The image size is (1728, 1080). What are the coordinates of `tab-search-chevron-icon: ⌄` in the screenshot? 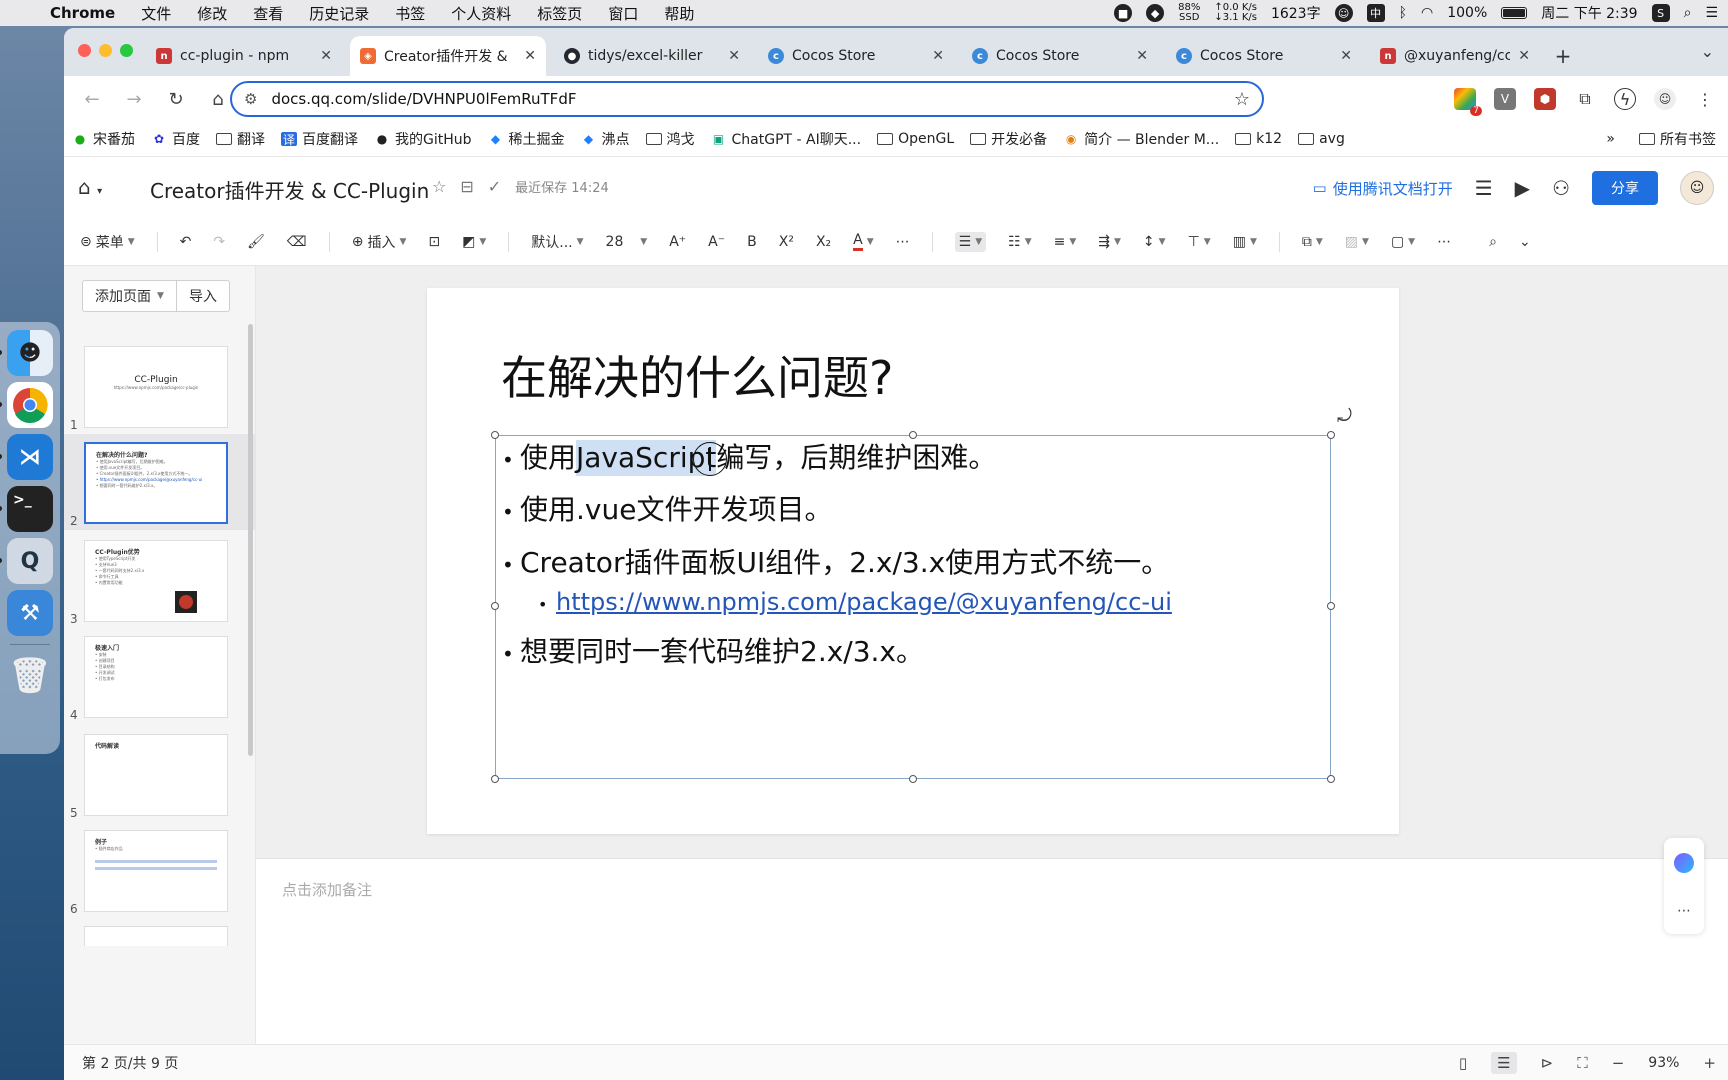 It's located at (1707, 51).